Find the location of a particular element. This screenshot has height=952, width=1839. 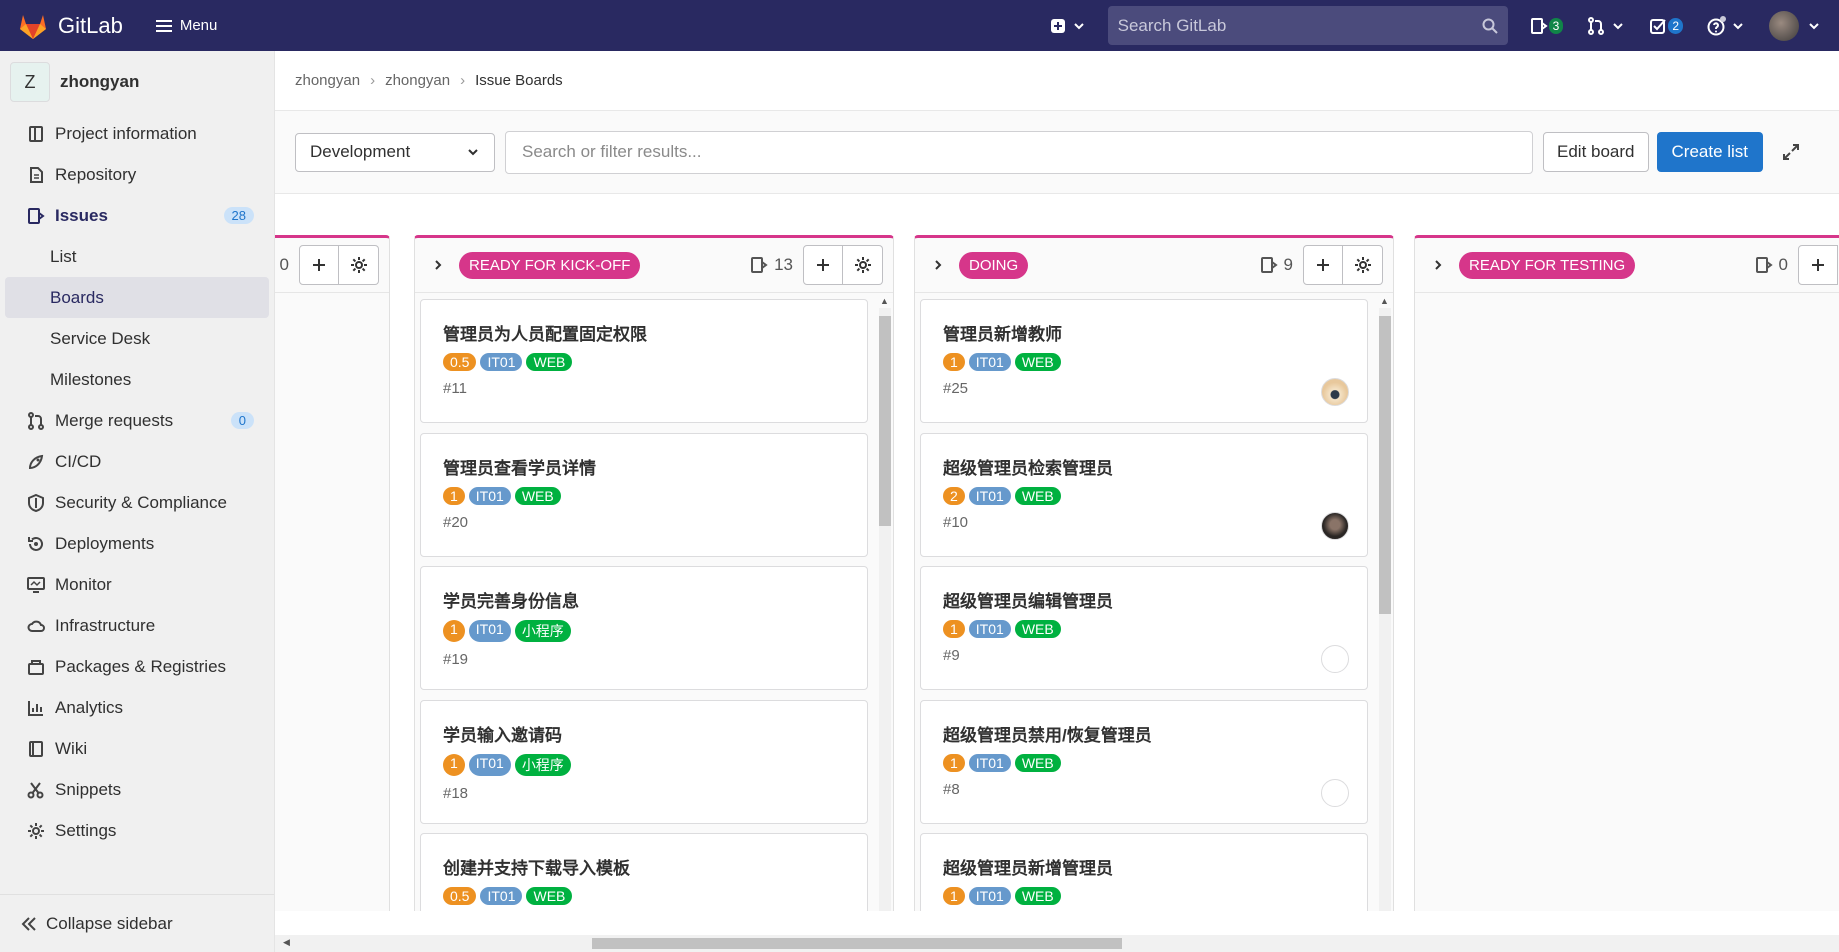

help-dropdown is located at coordinates (1726, 25).